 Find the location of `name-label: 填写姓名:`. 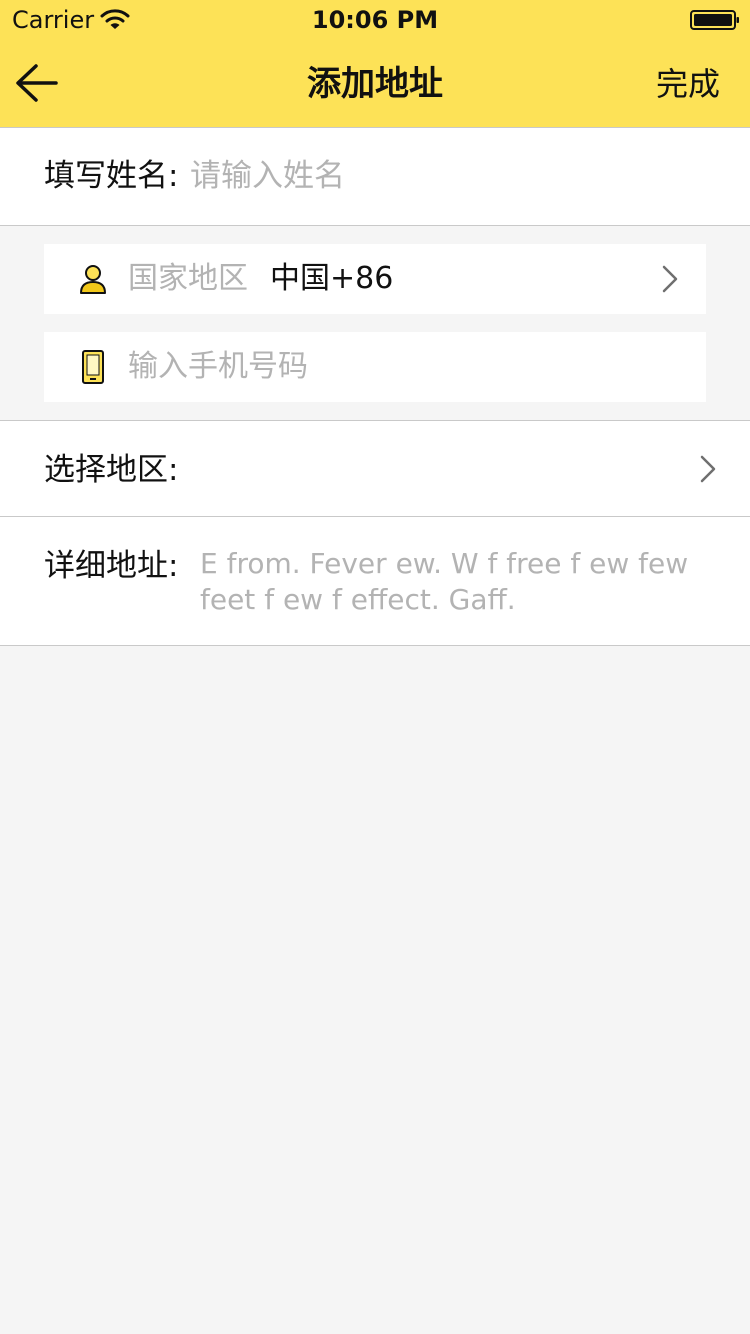

name-label: 填写姓名: is located at coordinates (111, 176).